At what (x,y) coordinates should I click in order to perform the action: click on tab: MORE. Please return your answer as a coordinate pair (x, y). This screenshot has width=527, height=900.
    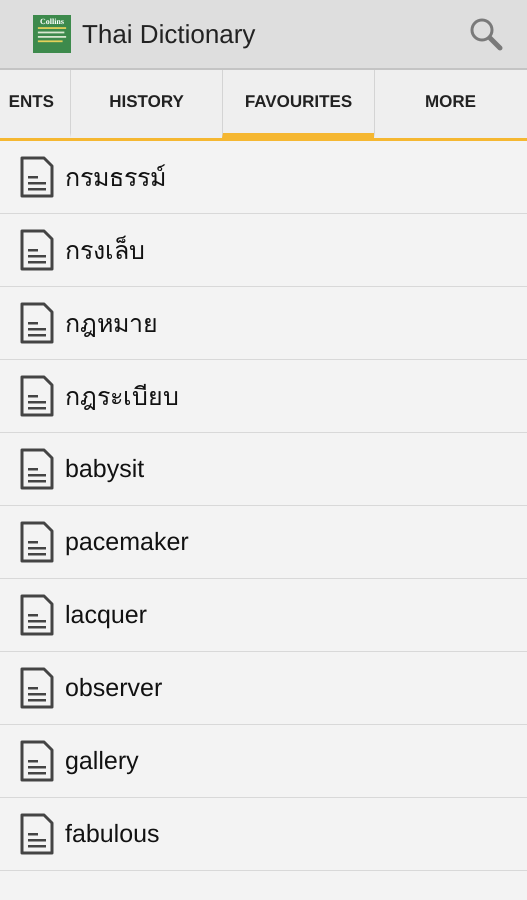
    Looking at the image, I should click on (450, 104).